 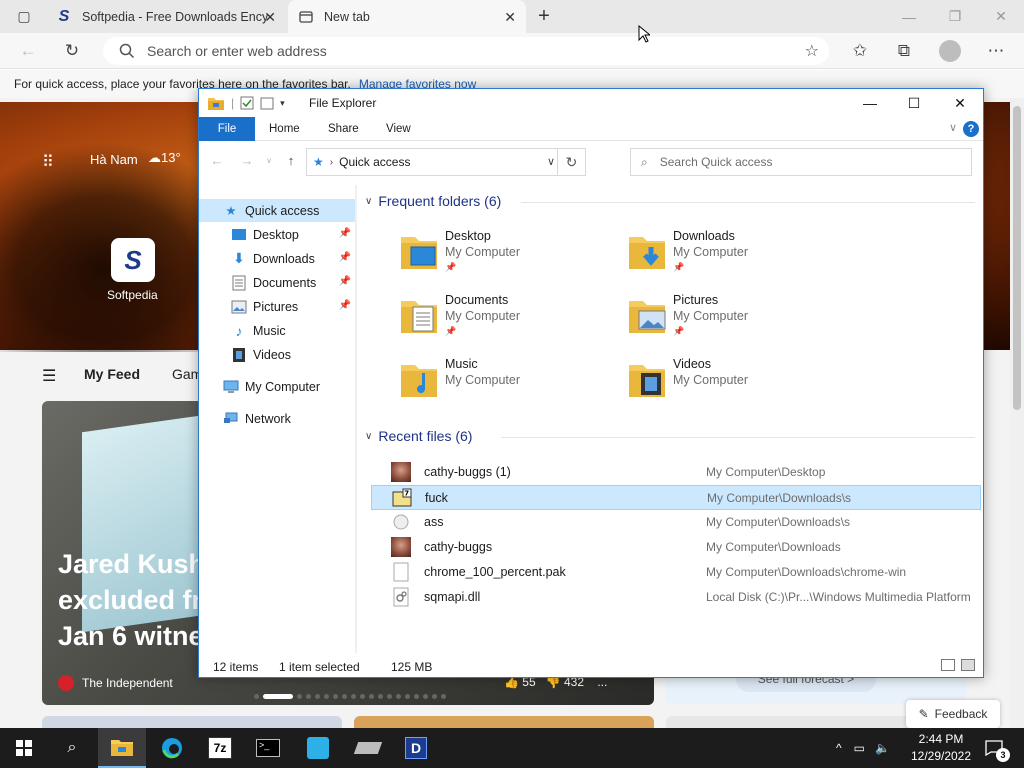 I want to click on app-taskbar-icon, so click(x=318, y=748).